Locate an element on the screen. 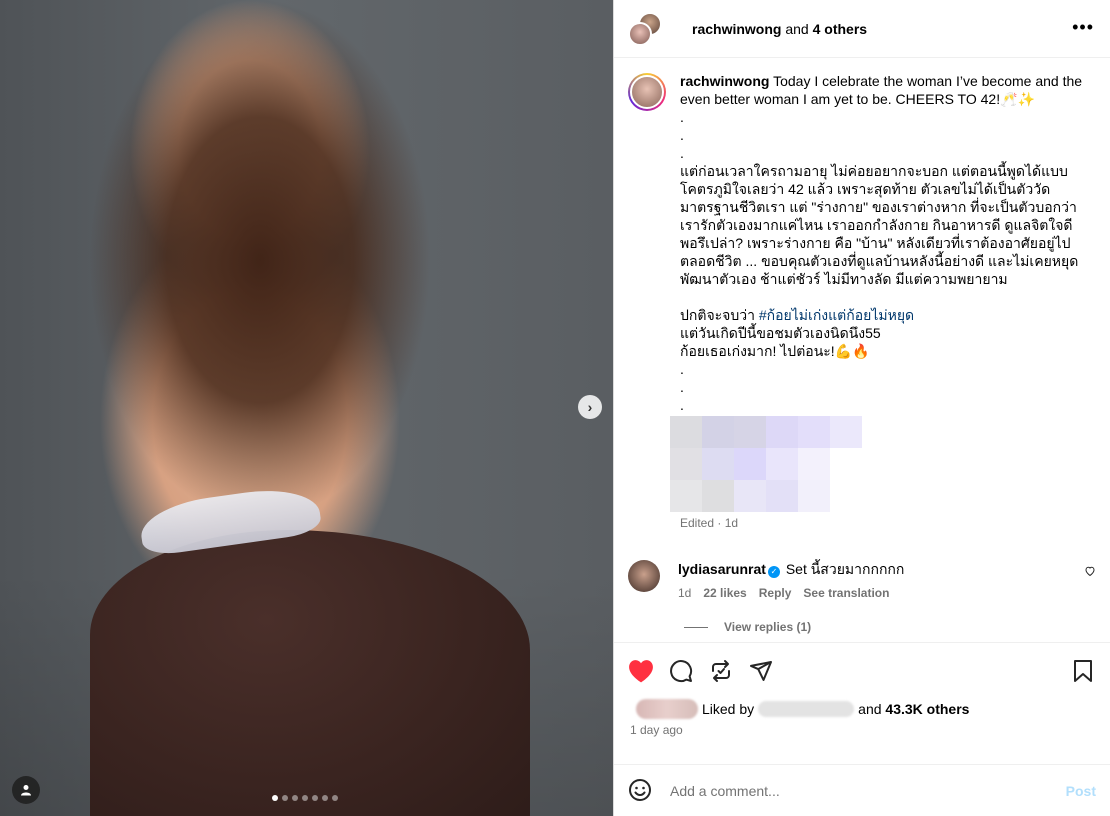  author-username-link: rachwinwong is located at coordinates (736, 29).